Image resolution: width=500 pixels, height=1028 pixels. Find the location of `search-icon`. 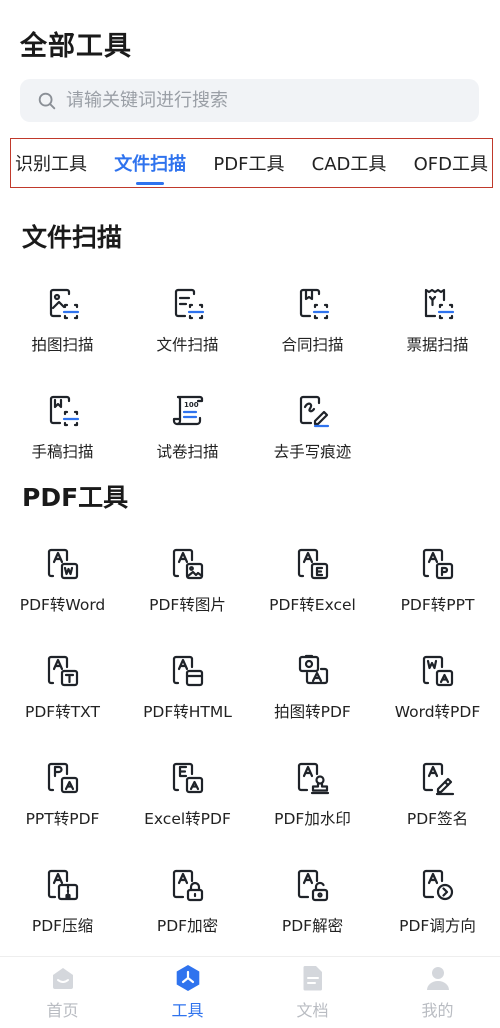

search-icon is located at coordinates (47, 100).